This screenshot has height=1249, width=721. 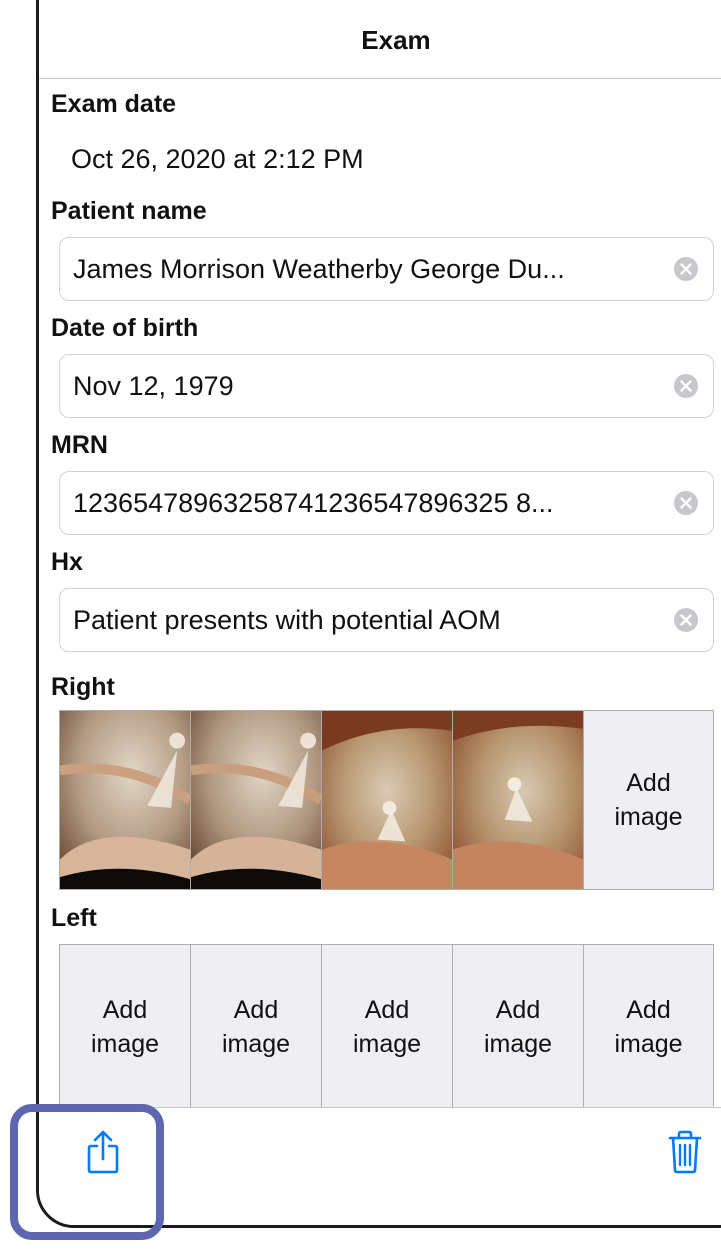 I want to click on right-ear-images: Add image, so click(x=386, y=800).